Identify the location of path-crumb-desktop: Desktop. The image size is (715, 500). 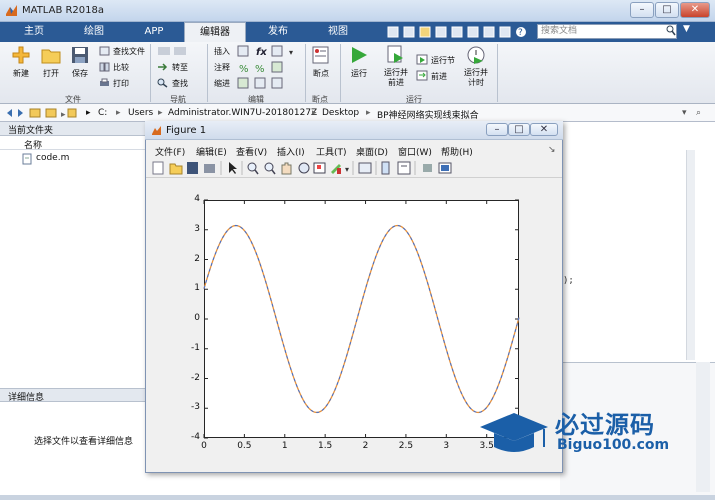
(340, 113).